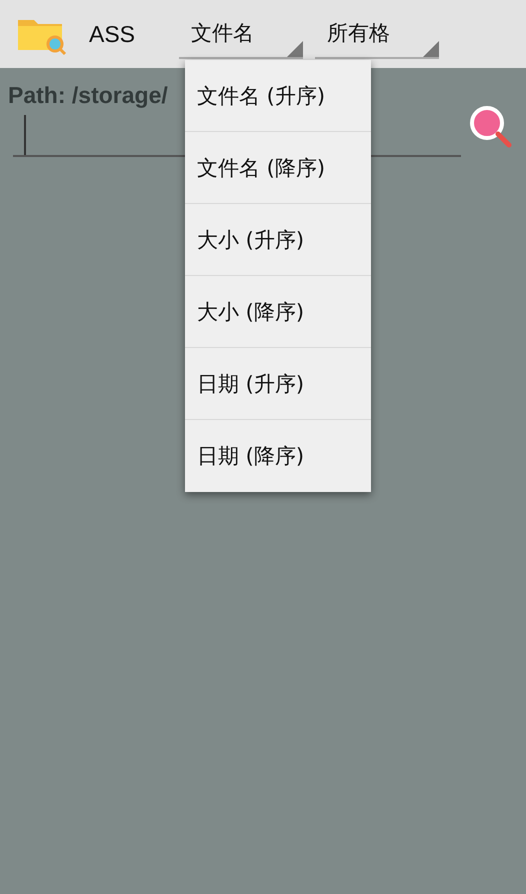 The image size is (526, 894). I want to click on menu-item: 文件名 (降序), so click(278, 168).